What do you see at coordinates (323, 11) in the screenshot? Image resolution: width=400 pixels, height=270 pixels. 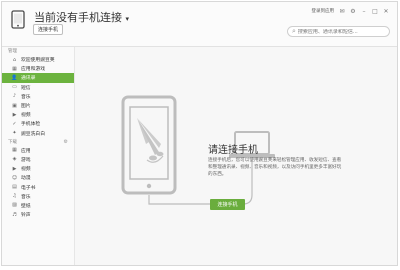 I see `login-link: 登录到应用` at bounding box center [323, 11].